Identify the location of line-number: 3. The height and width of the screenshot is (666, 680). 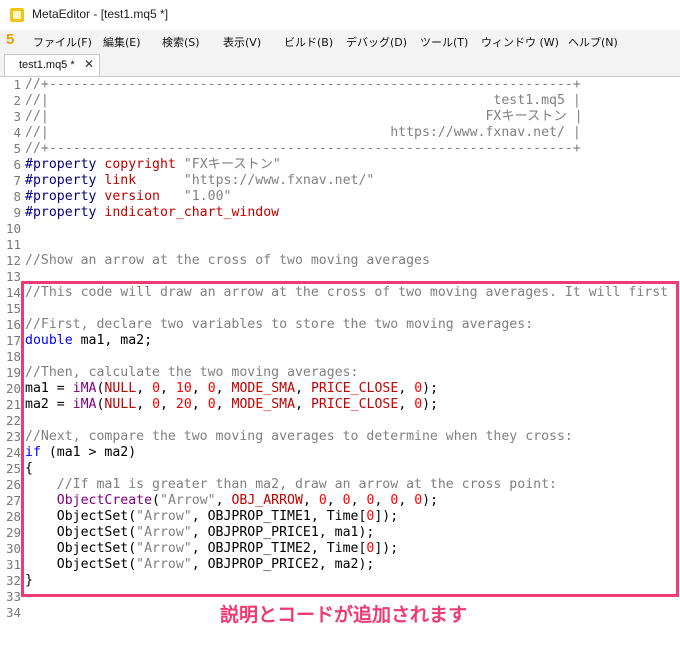
(17, 116).